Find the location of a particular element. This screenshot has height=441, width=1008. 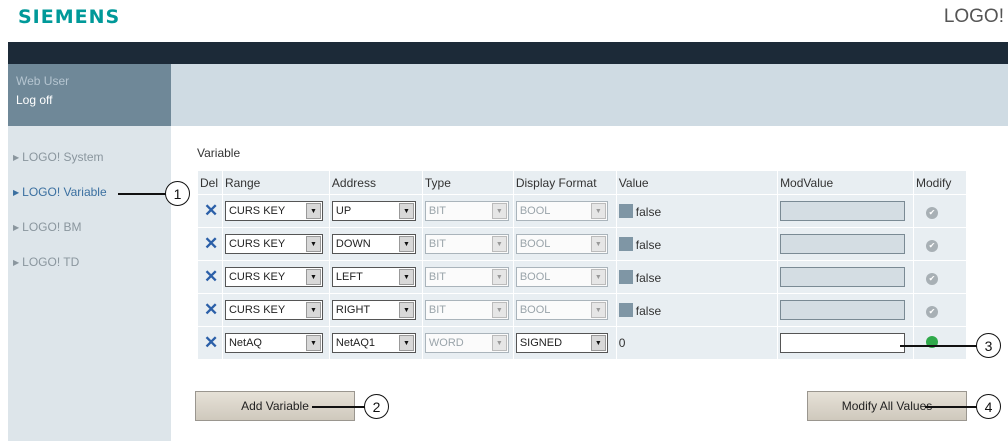

siemens-logo: SIEMENS is located at coordinates (69, 17).